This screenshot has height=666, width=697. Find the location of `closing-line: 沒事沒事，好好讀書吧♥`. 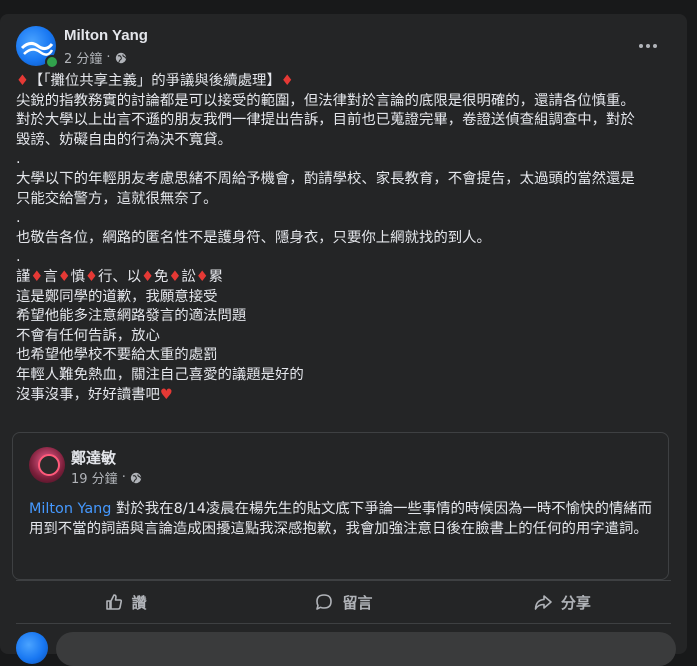

closing-line: 沒事沒事，好好讀書吧♥ is located at coordinates (346, 396).